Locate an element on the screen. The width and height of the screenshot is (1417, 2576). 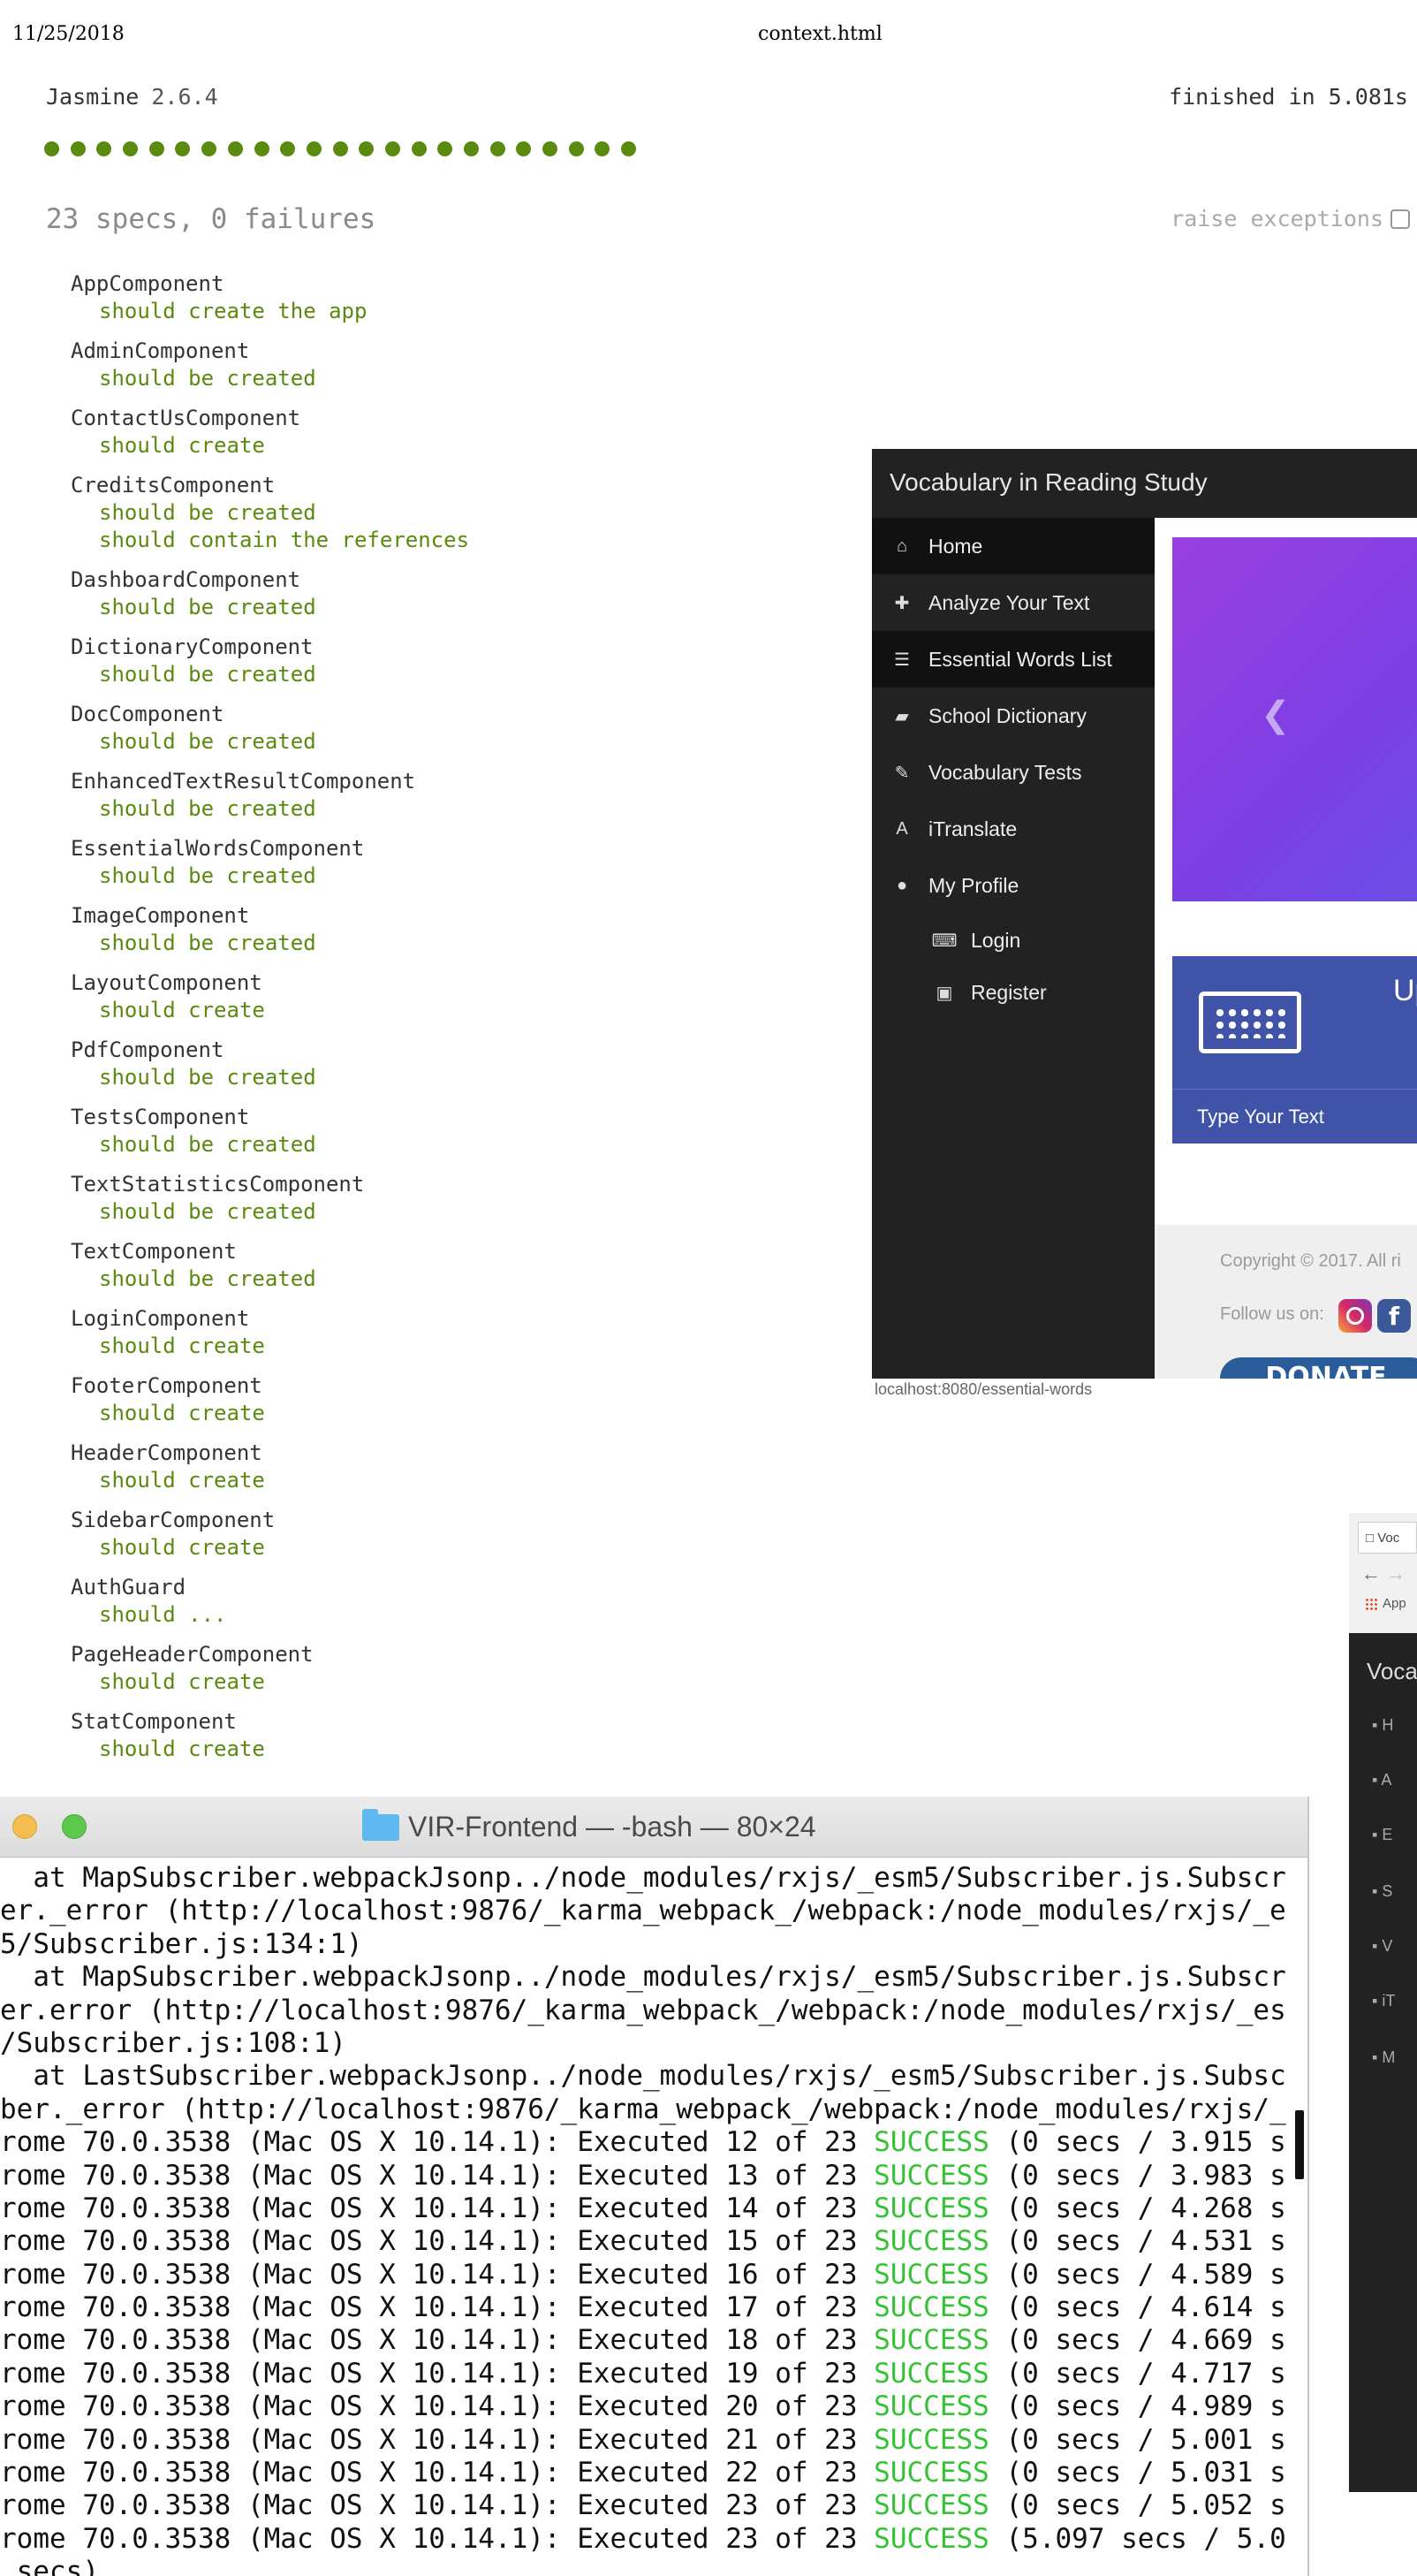
sidebar-item: ✎ Vocabulary Tests is located at coordinates (1013, 772).